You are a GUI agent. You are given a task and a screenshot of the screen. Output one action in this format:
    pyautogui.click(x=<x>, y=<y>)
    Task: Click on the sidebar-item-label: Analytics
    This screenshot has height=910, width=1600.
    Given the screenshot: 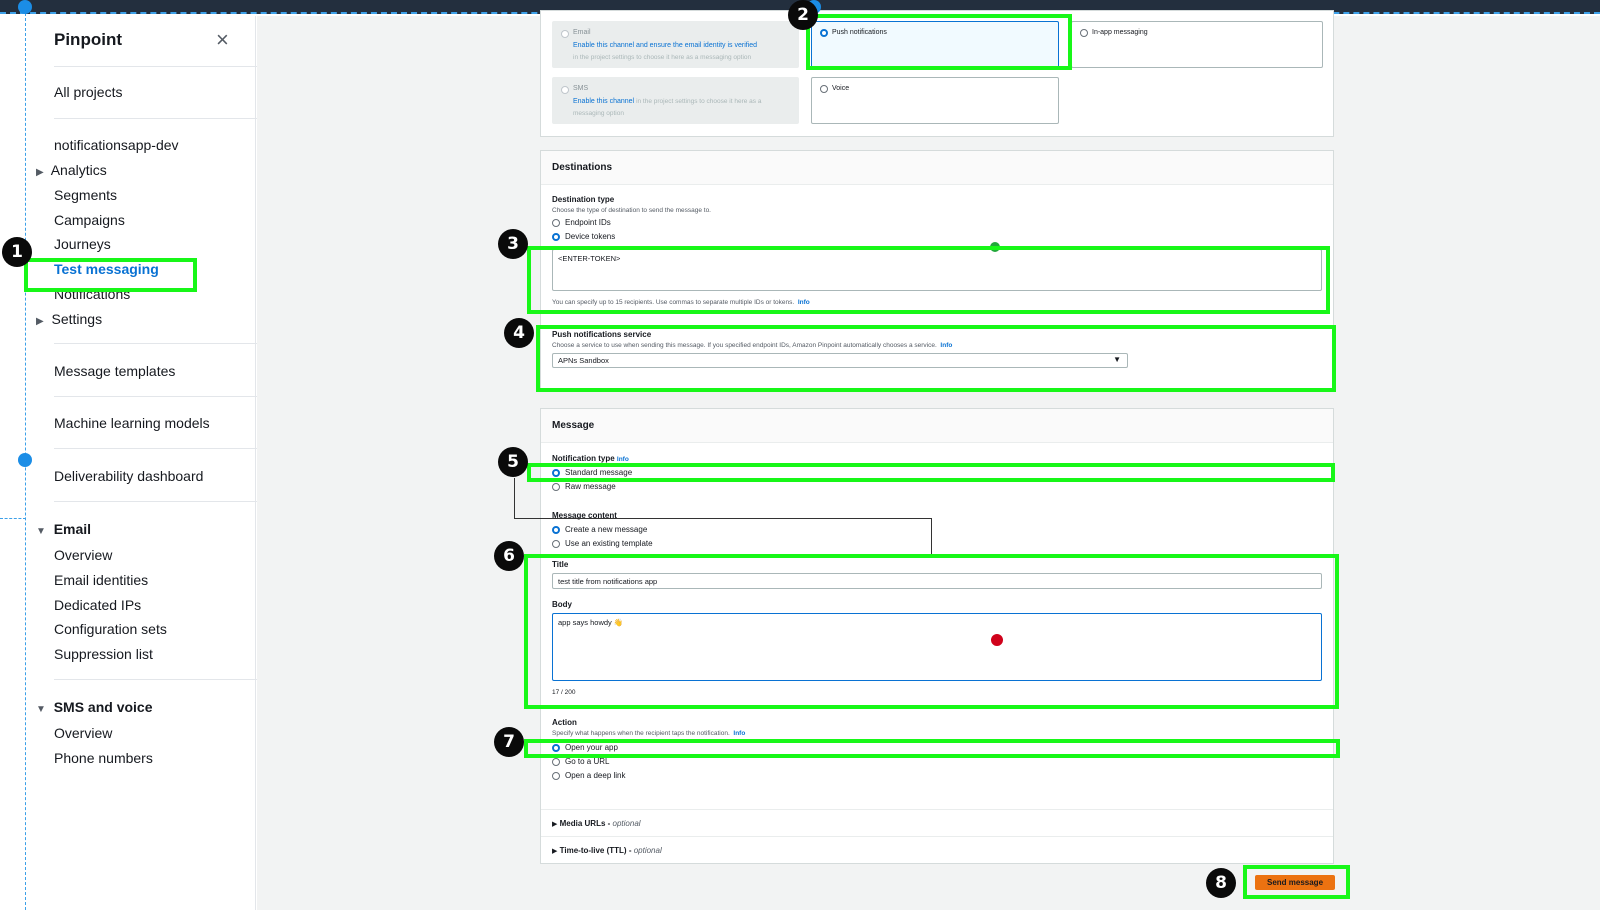 What is the action you would take?
    pyautogui.click(x=78, y=170)
    